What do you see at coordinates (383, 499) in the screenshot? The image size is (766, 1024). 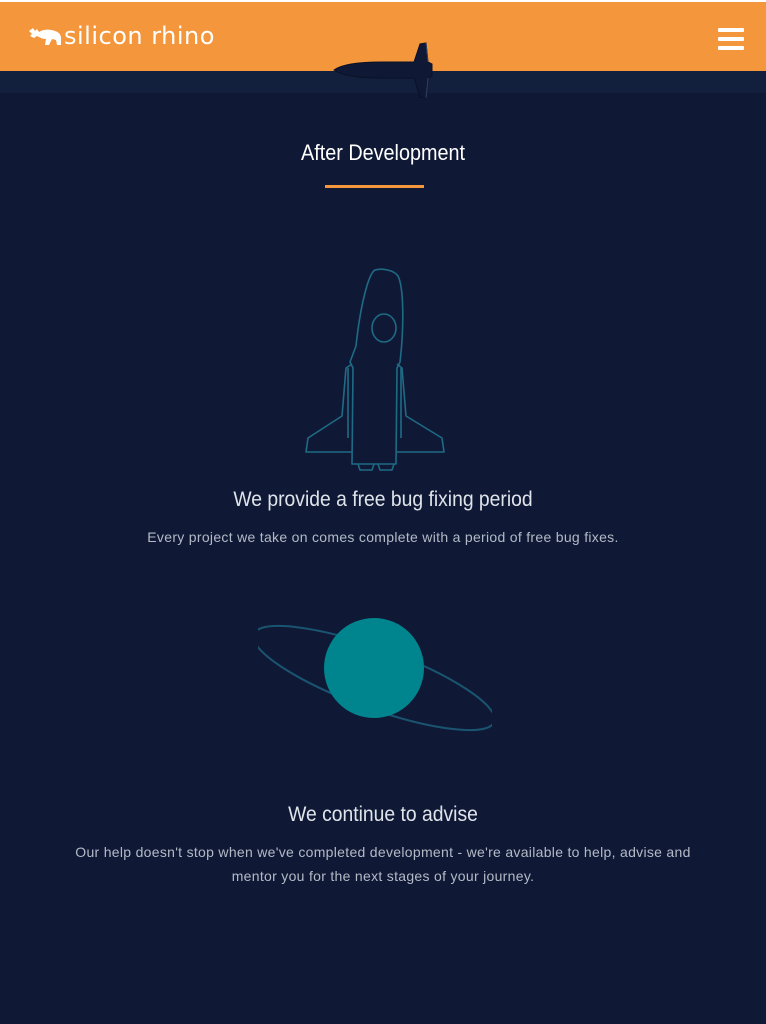 I see `feature-heading: We provide a free bug fixing period` at bounding box center [383, 499].